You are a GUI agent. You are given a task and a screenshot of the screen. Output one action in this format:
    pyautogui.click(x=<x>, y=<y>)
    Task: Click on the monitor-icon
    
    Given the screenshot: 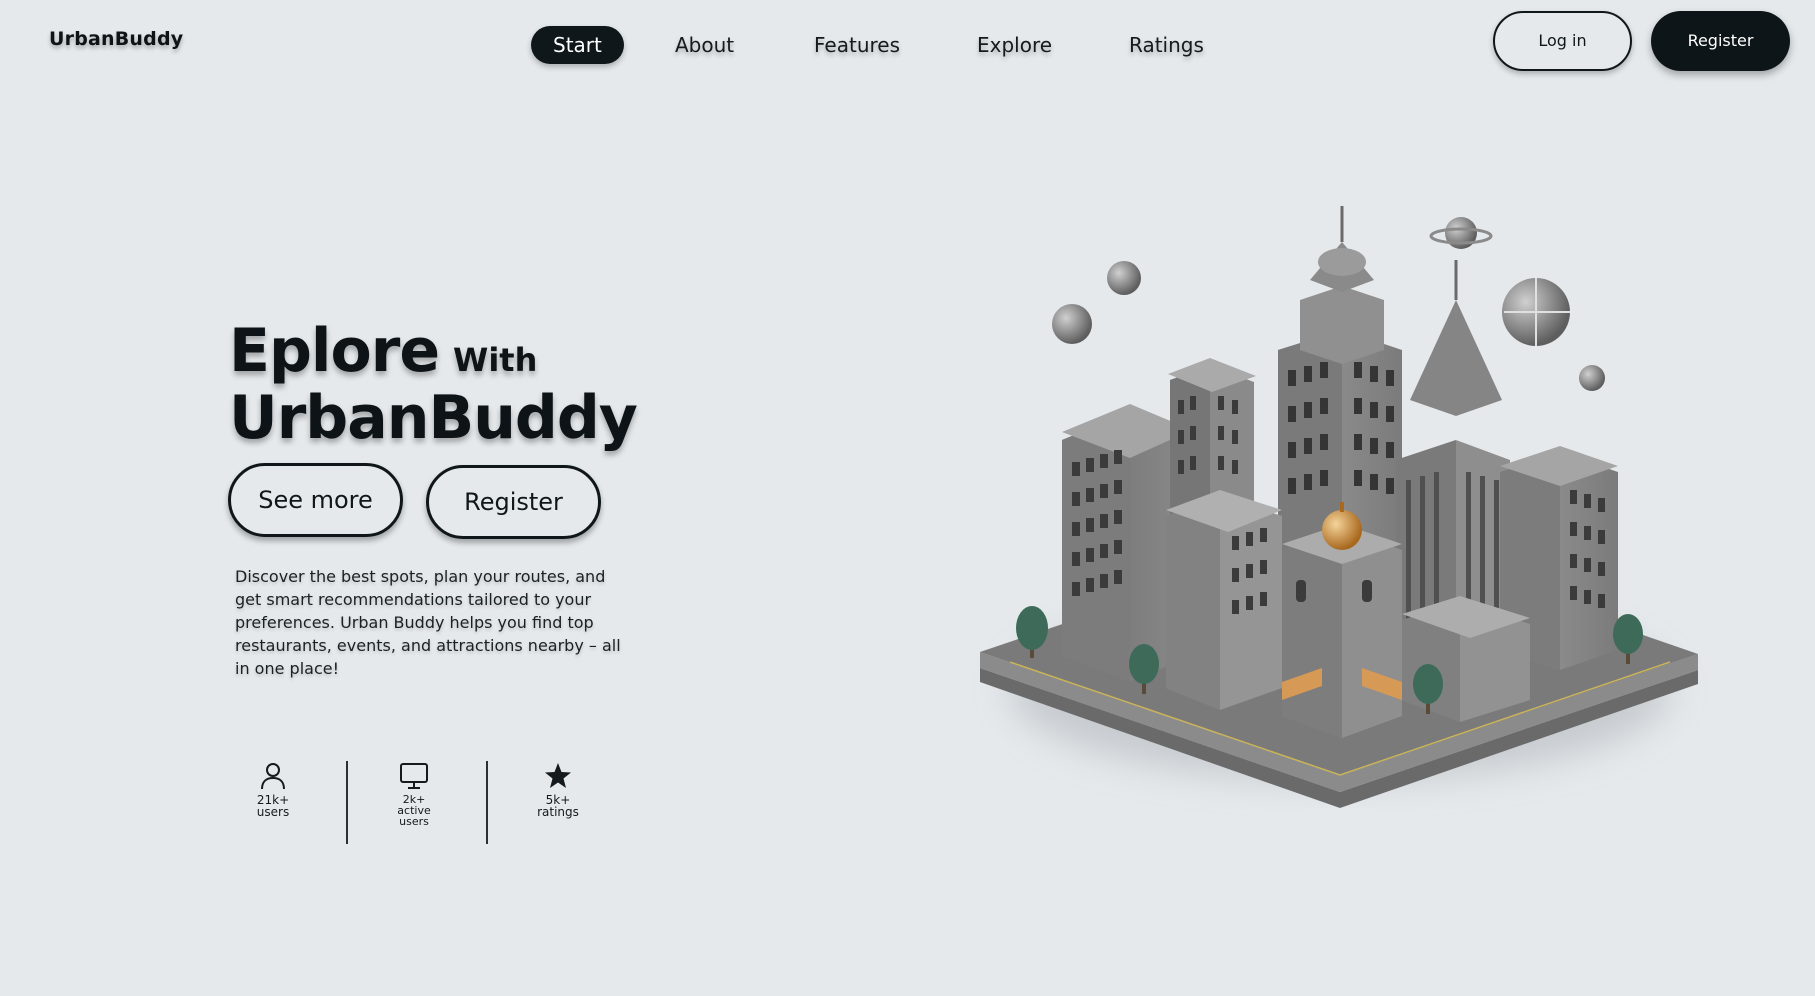 What is the action you would take?
    pyautogui.click(x=414, y=776)
    